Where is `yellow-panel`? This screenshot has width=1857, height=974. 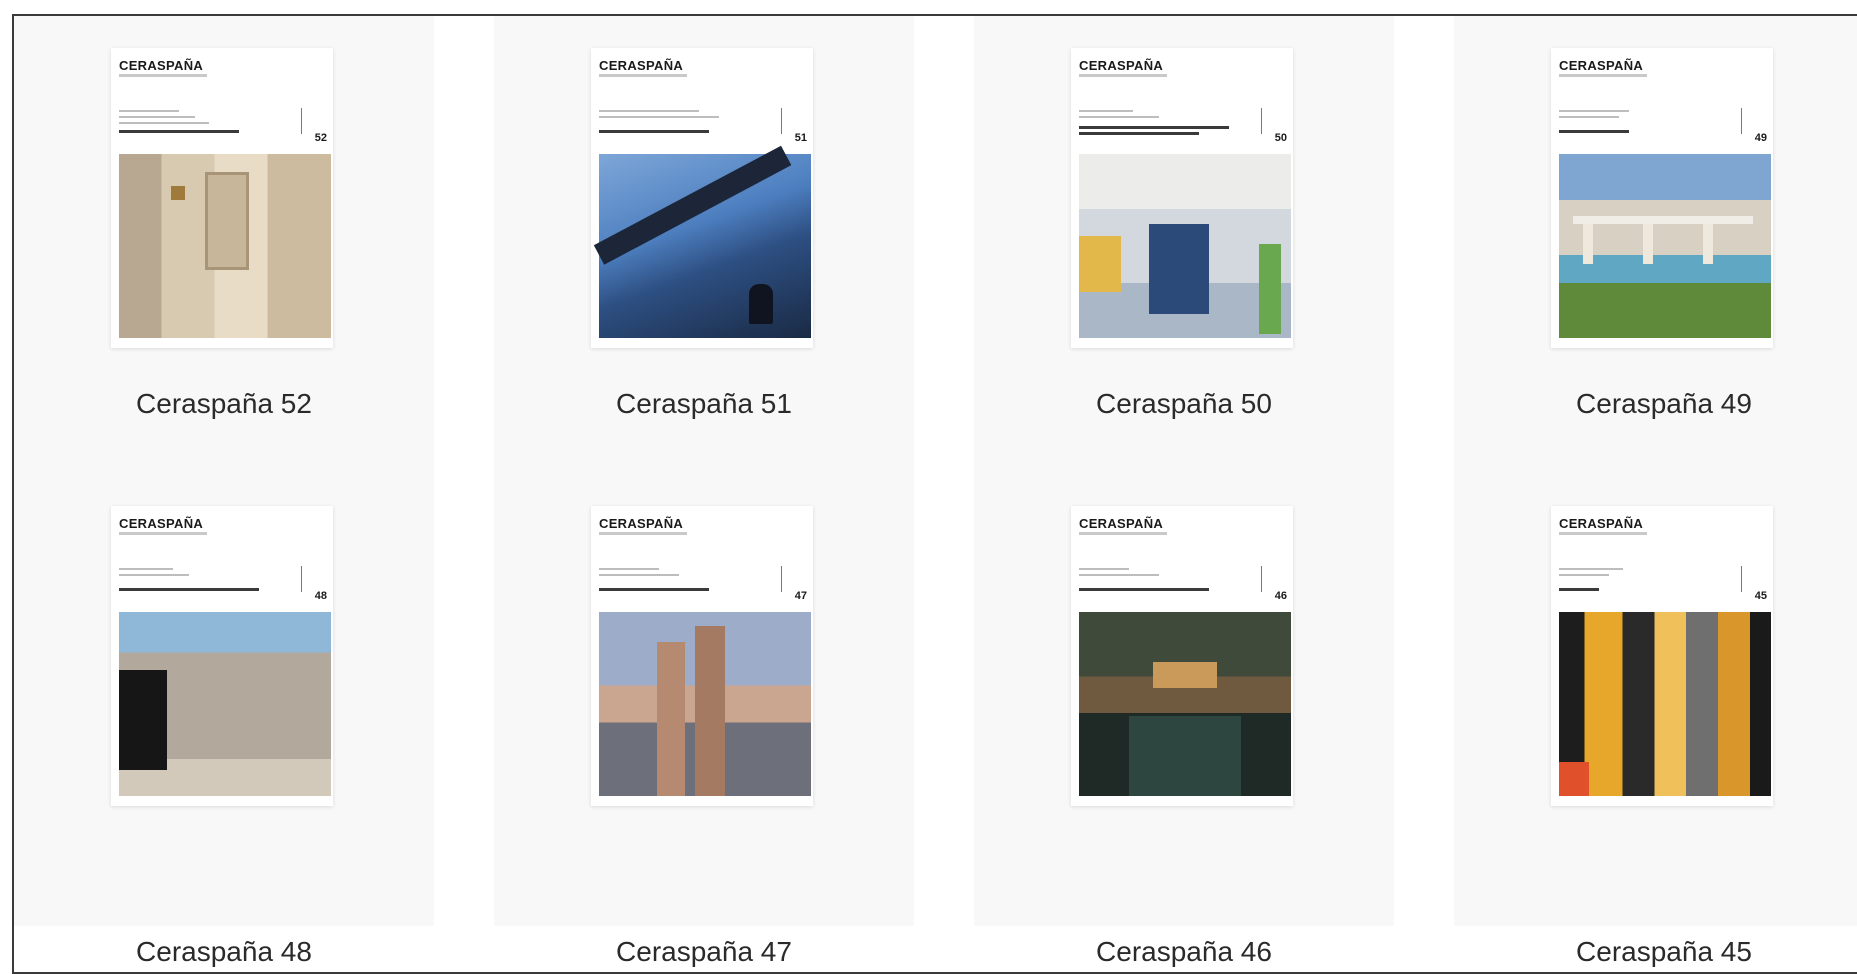 yellow-panel is located at coordinates (1100, 264).